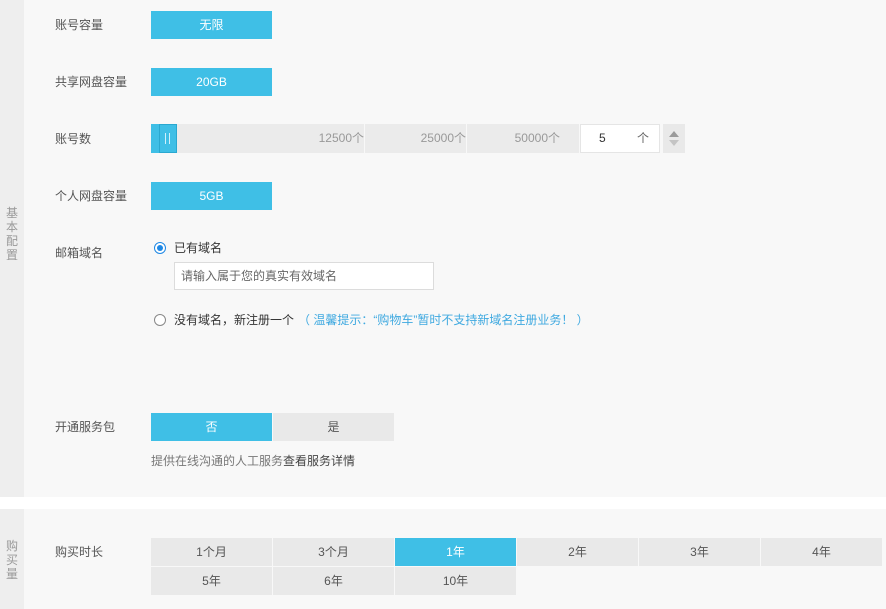 Image resolution: width=886 pixels, height=609 pixels. I want to click on duration-option-1-year: 1年, so click(455, 552).